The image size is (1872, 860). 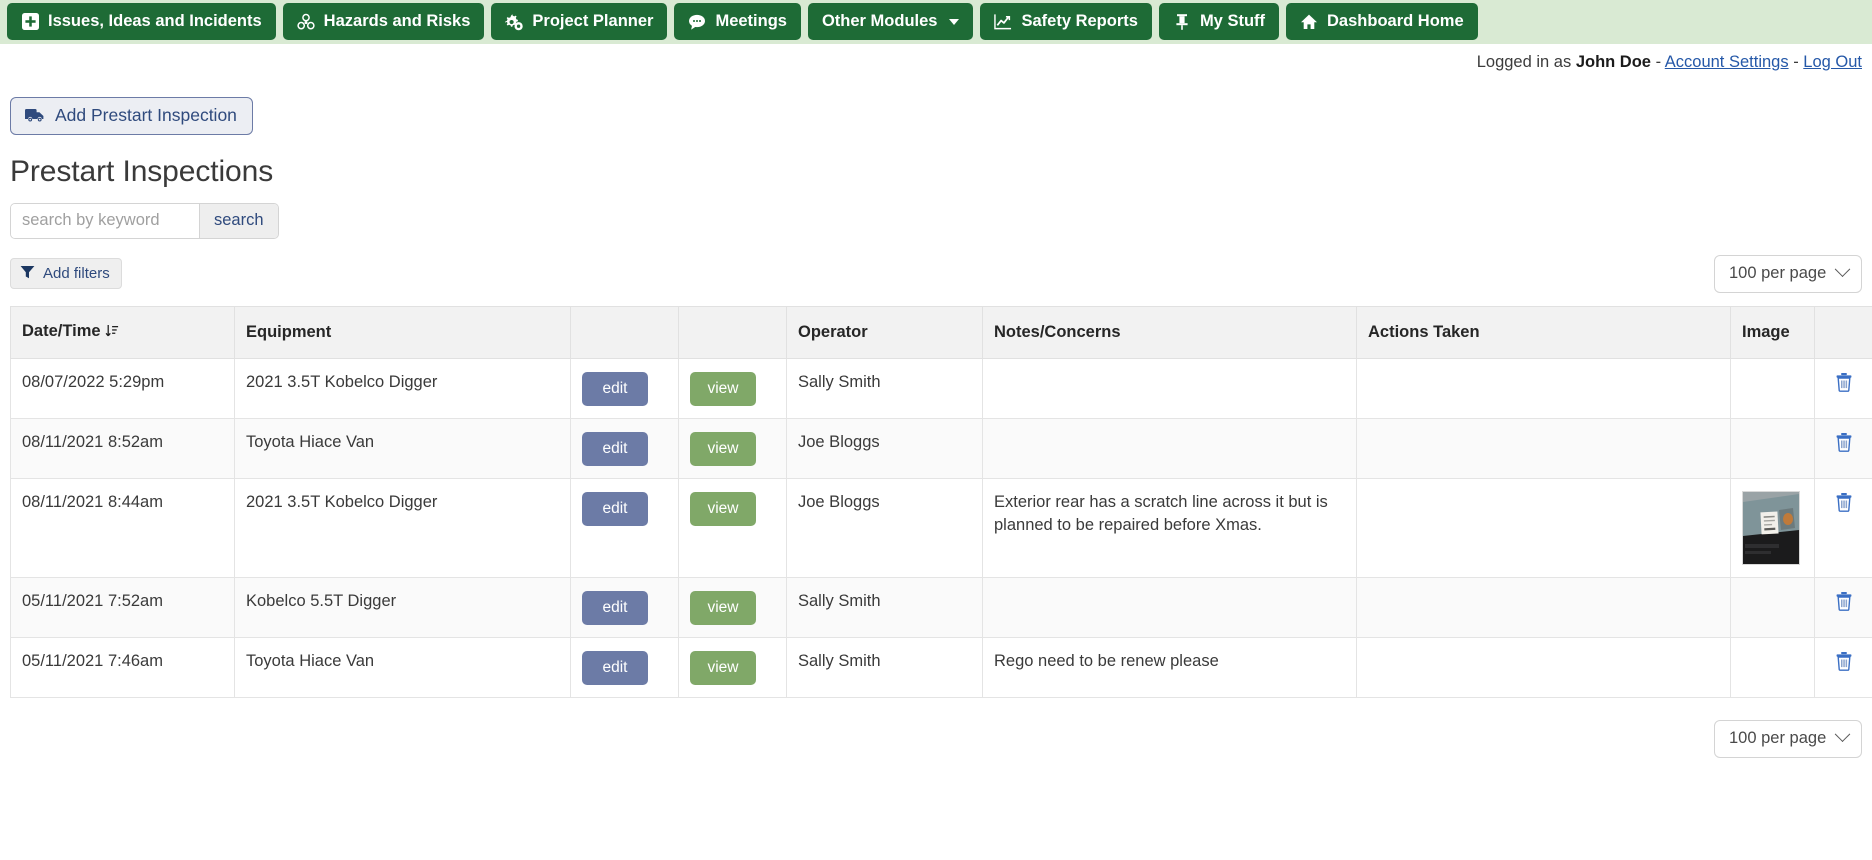 What do you see at coordinates (122, 332) in the screenshot?
I see `column-header-datetime: Date/Time` at bounding box center [122, 332].